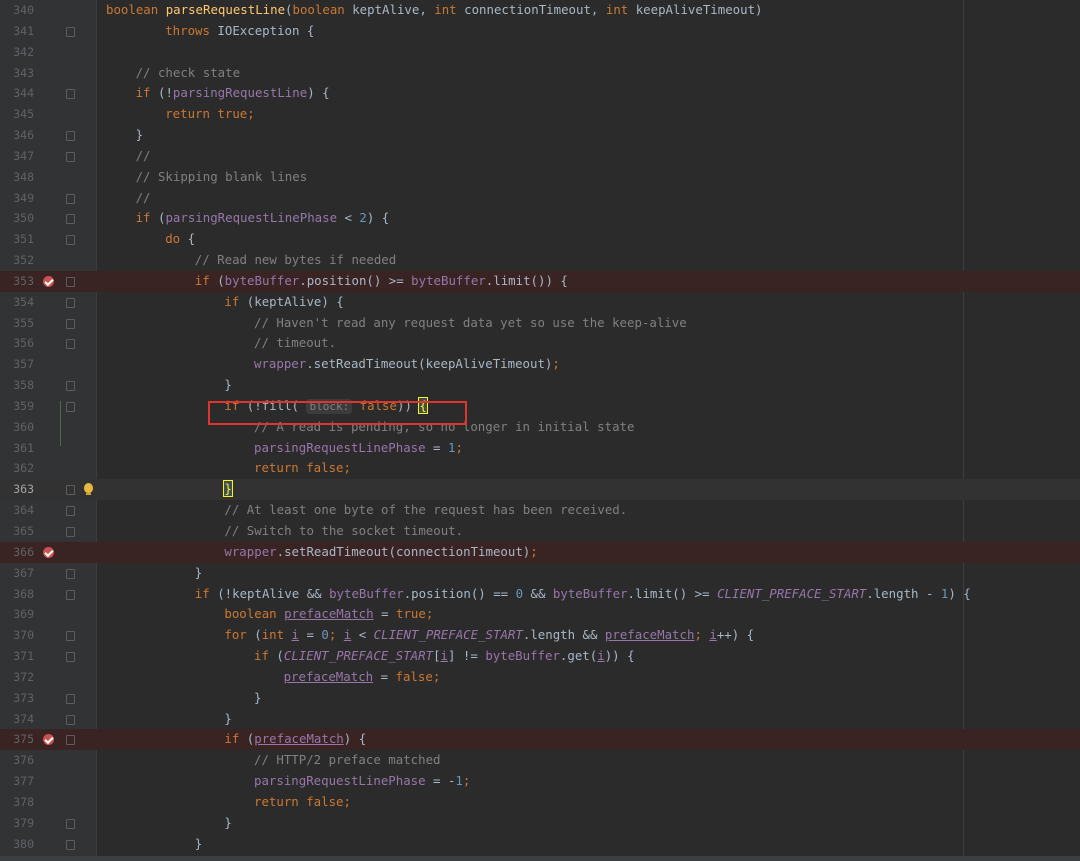 The height and width of the screenshot is (861, 1080). What do you see at coordinates (540, 239) in the screenshot?
I see `code-line: 351 do {` at bounding box center [540, 239].